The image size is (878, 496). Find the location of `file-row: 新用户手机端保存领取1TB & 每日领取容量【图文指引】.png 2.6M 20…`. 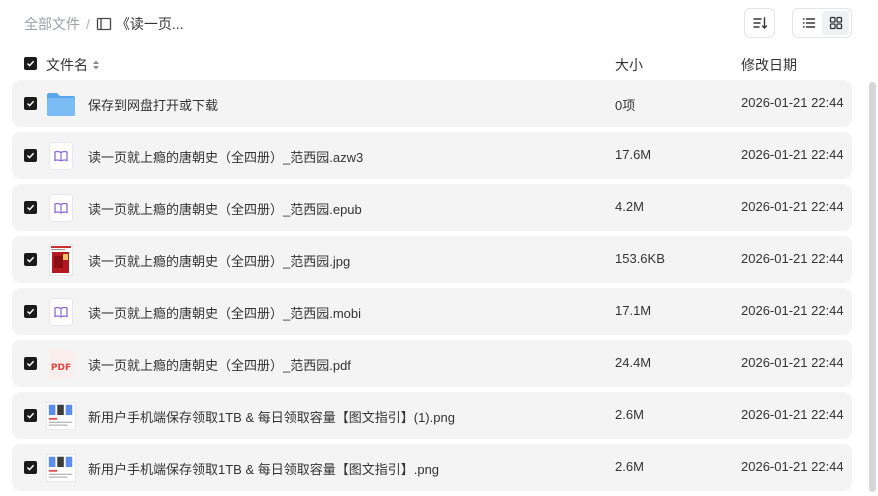

file-row: 新用户手机端保存领取1TB & 每日领取容量【图文指引】.png 2.6M 20… is located at coordinates (432, 467).